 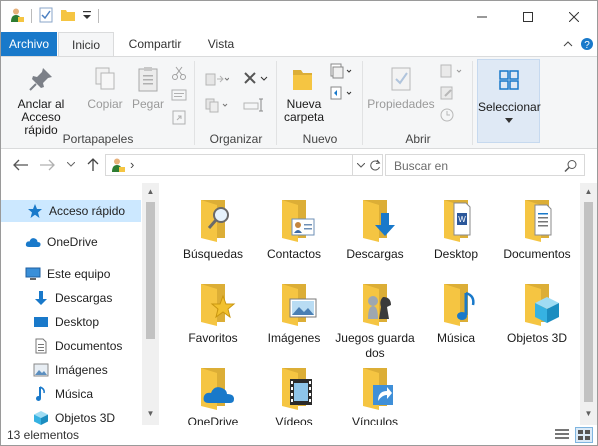 What do you see at coordinates (294, 312) in the screenshot?
I see `folder-imagenes: Imágenes` at bounding box center [294, 312].